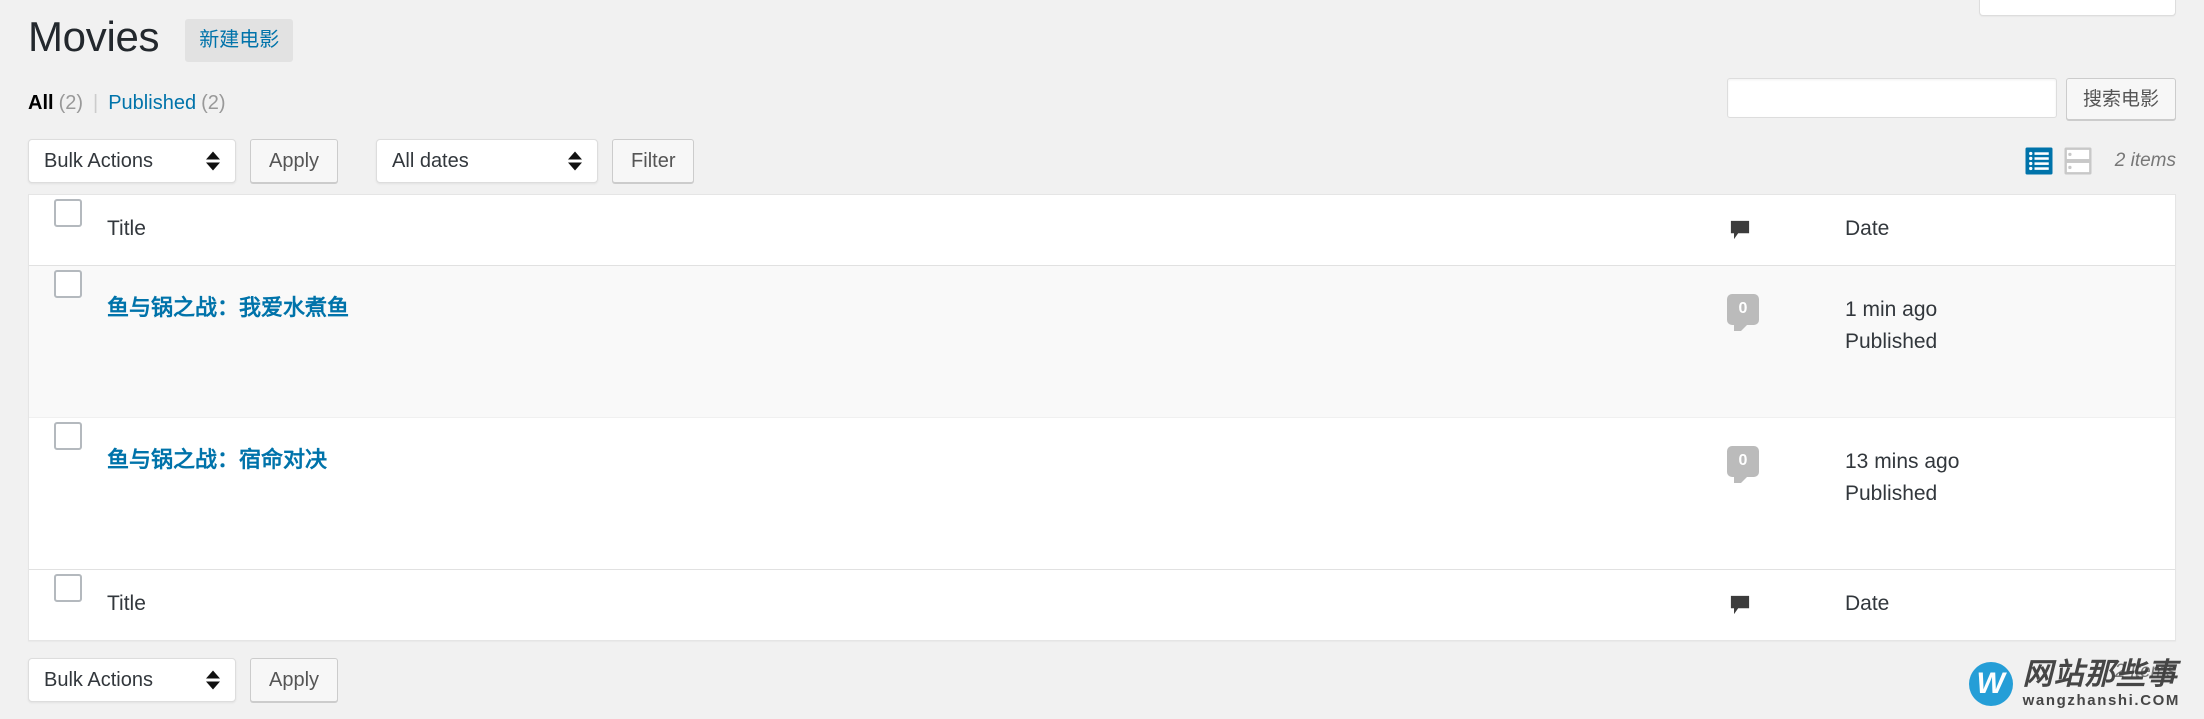 This screenshot has height=719, width=2204. Describe the element at coordinates (2010, 604) in the screenshot. I see `column-footer-date: Date` at that location.